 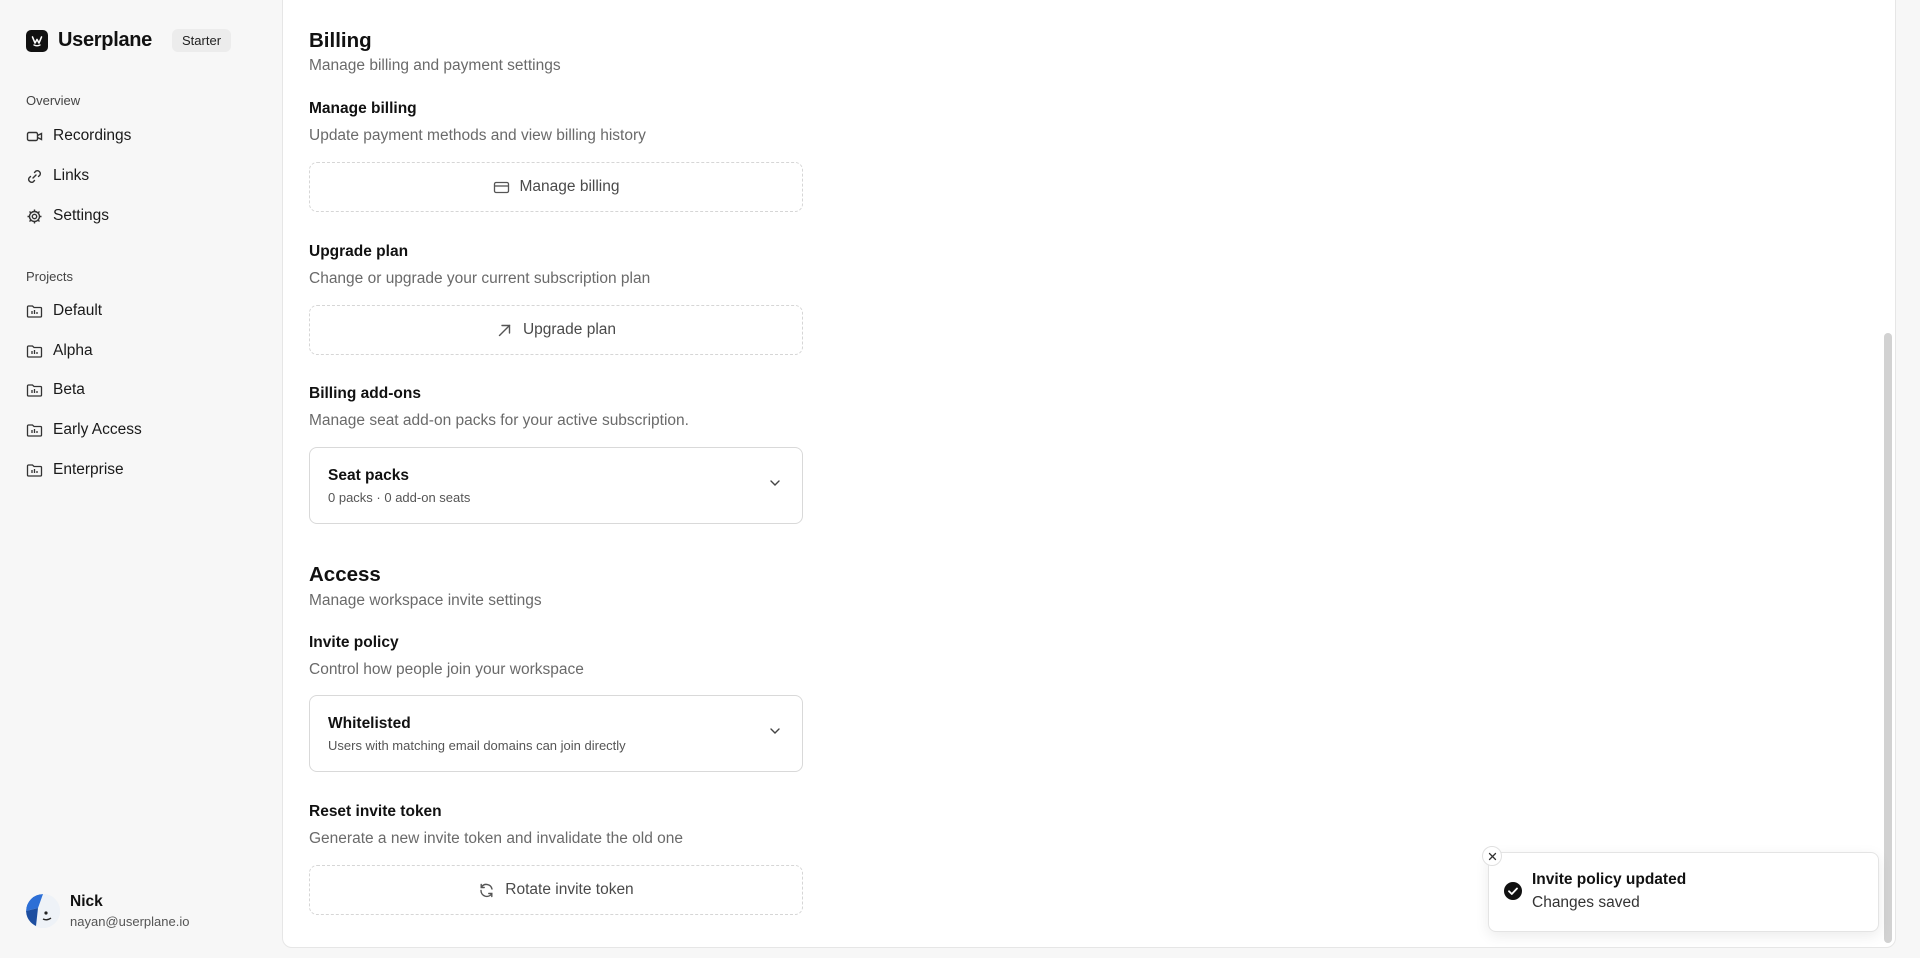 I want to click on upgrade-plan-button-label: Upgrade plan, so click(x=569, y=329).